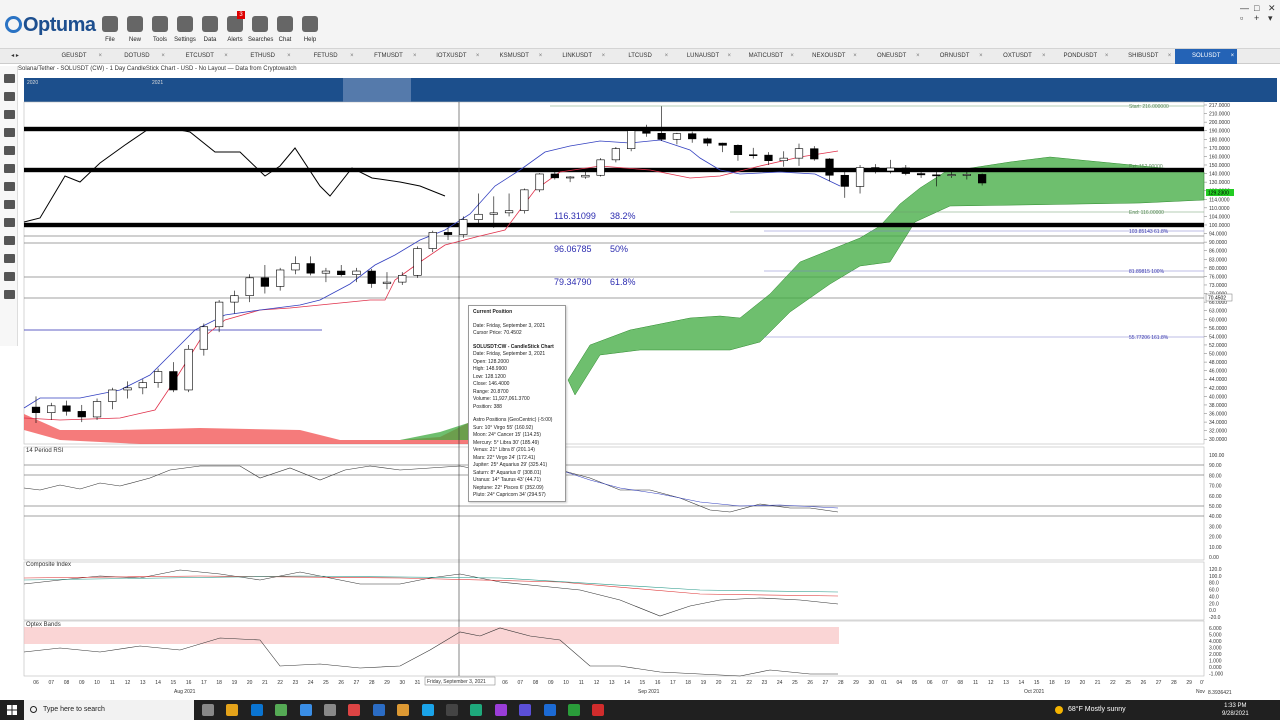  I want to click on price-axis-label: 83.0000, so click(1218, 260).